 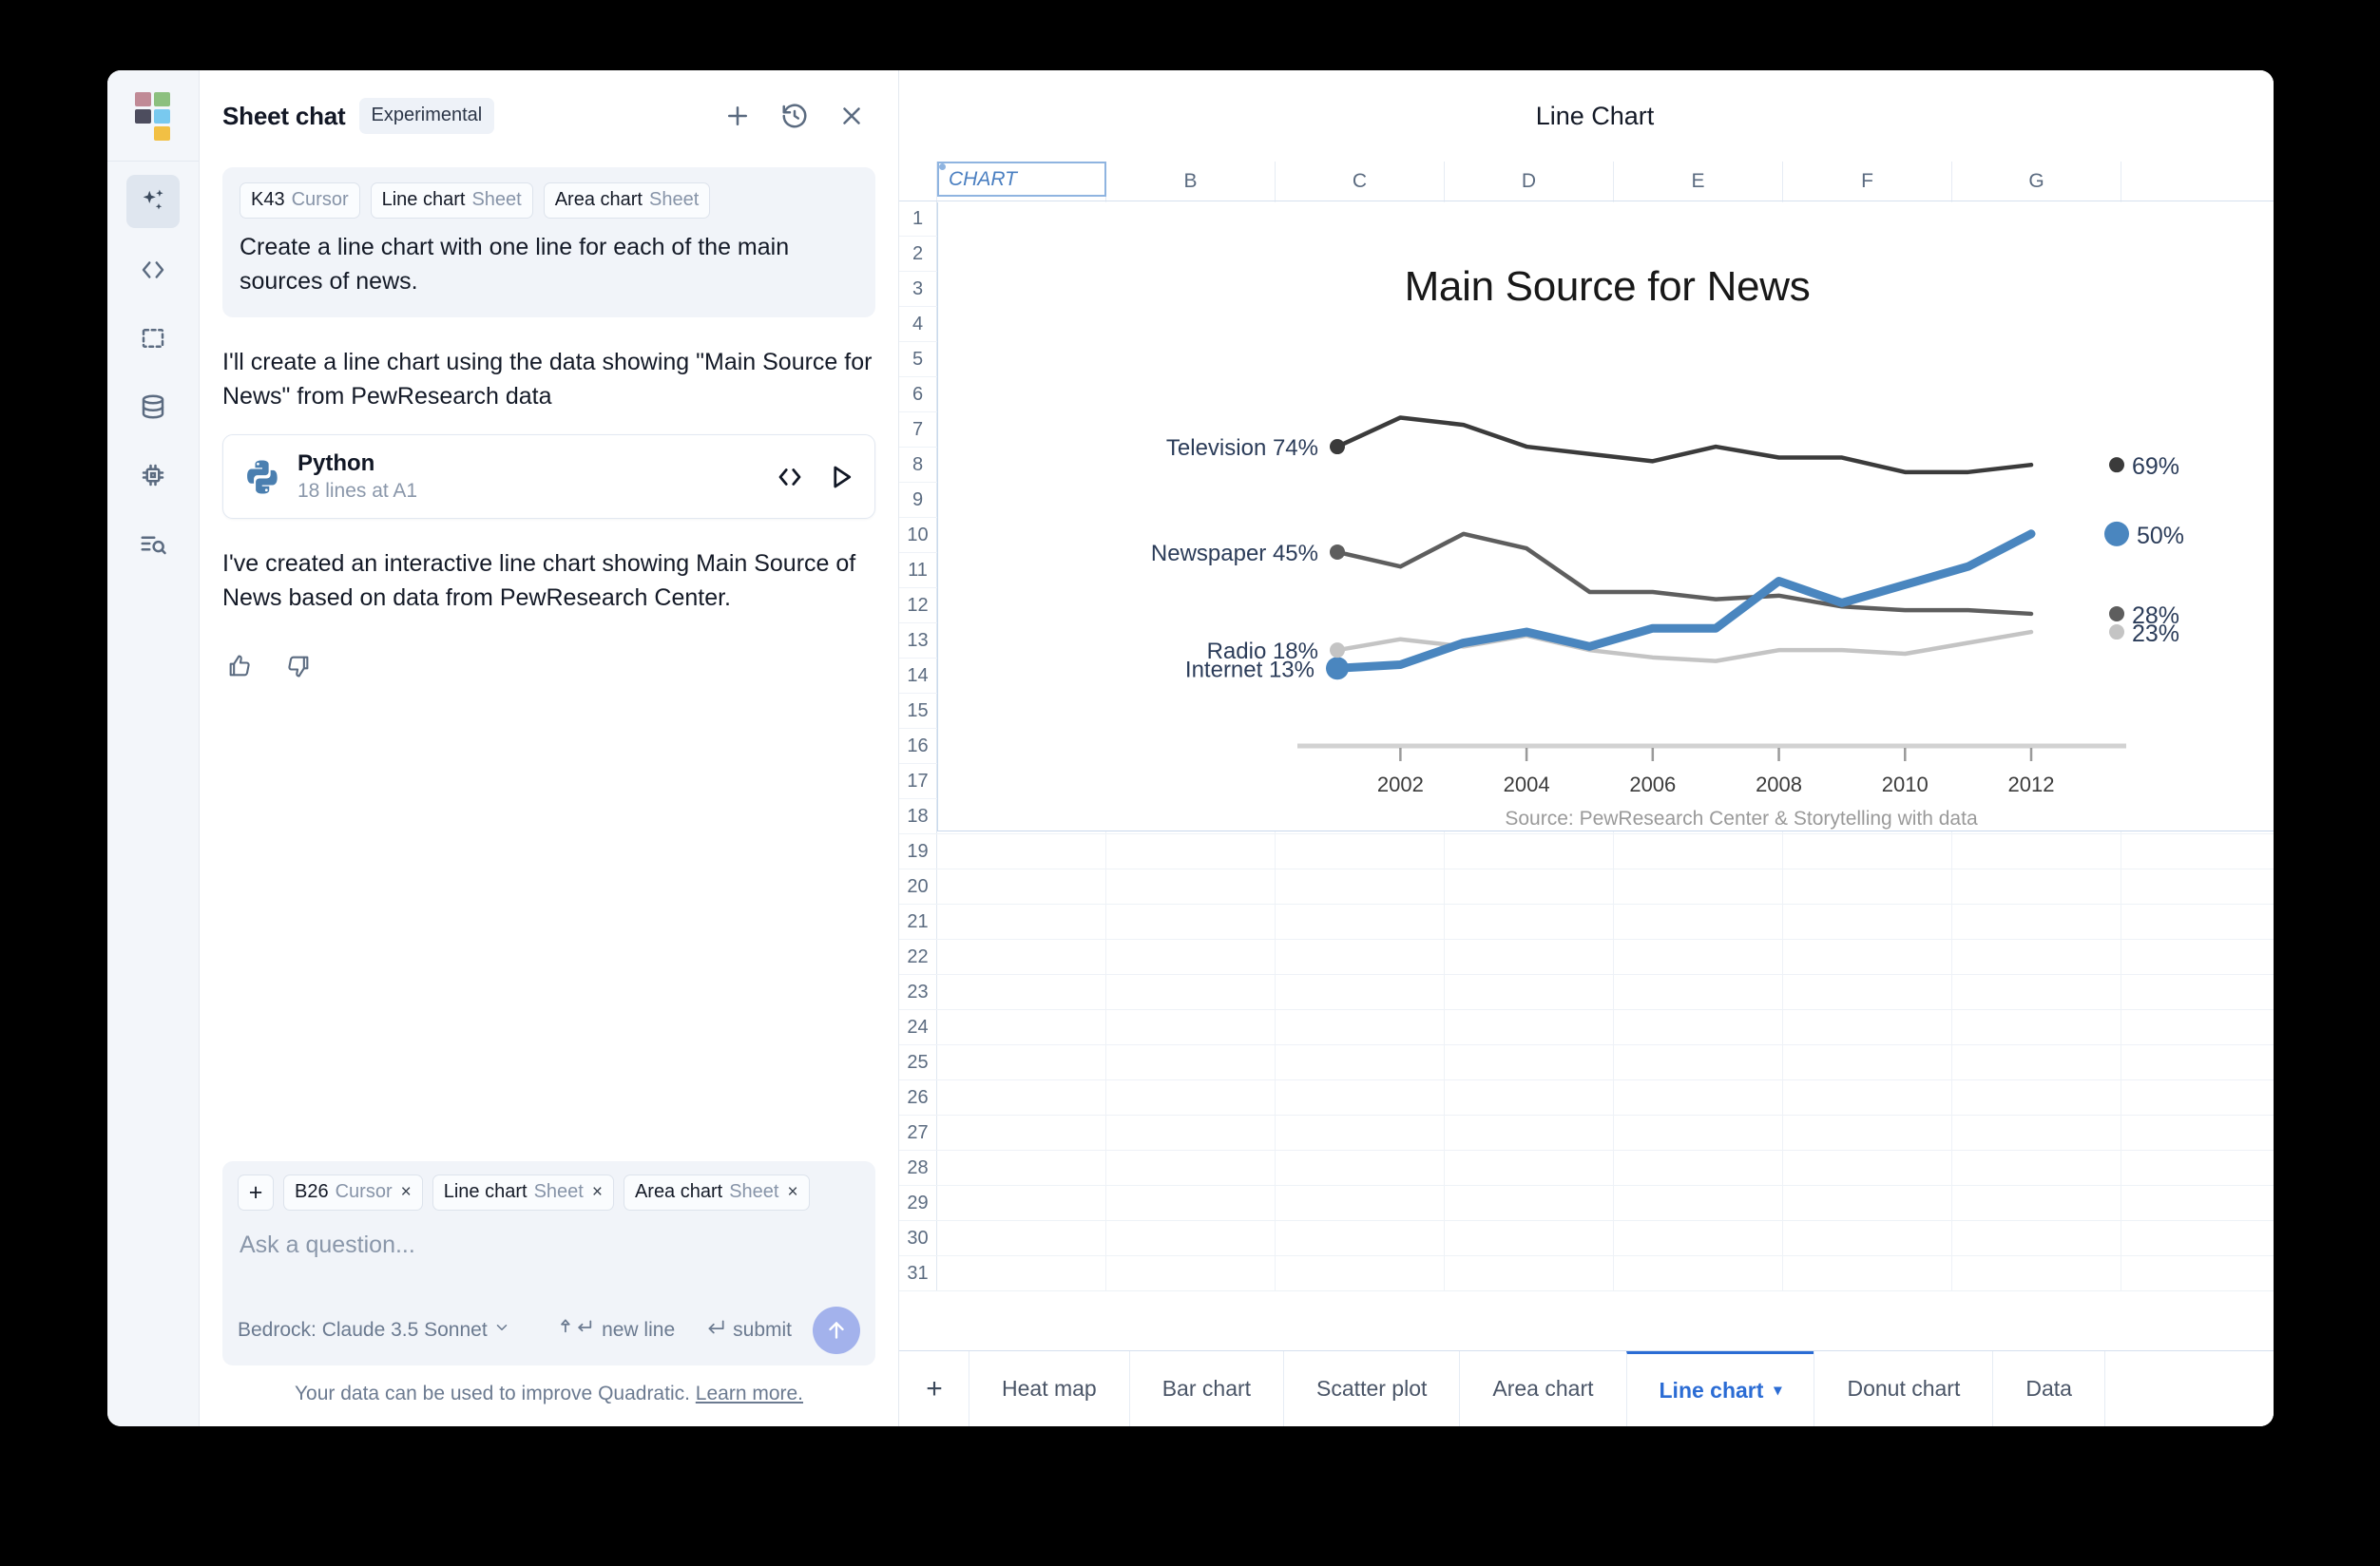 I want to click on row-header-26: 26, so click(x=918, y=1097).